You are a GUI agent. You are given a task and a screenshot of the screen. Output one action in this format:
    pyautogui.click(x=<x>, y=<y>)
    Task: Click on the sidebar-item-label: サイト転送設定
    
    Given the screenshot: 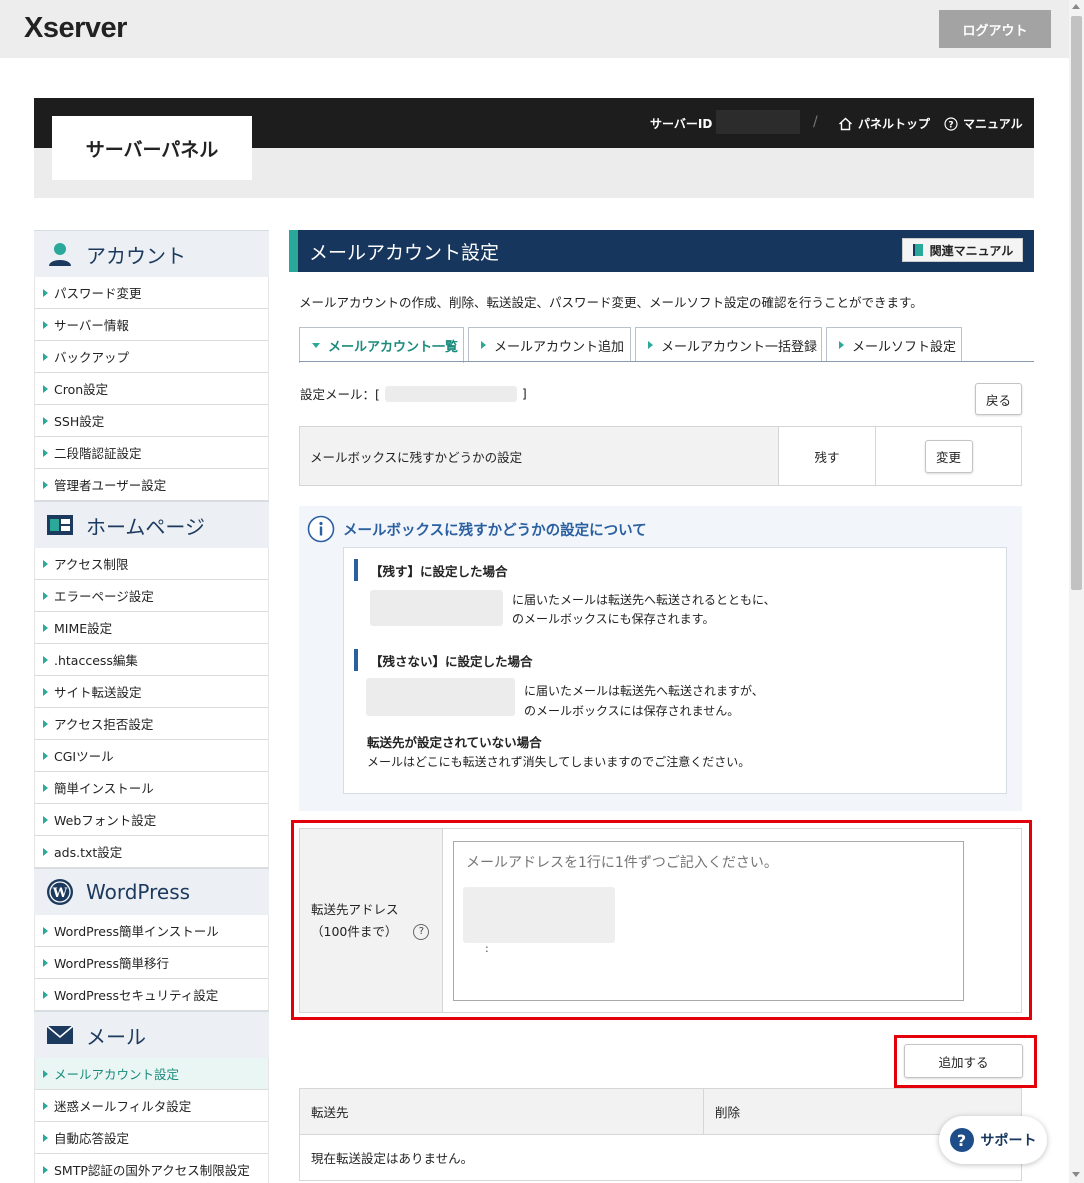 What is the action you would take?
    pyautogui.click(x=98, y=692)
    